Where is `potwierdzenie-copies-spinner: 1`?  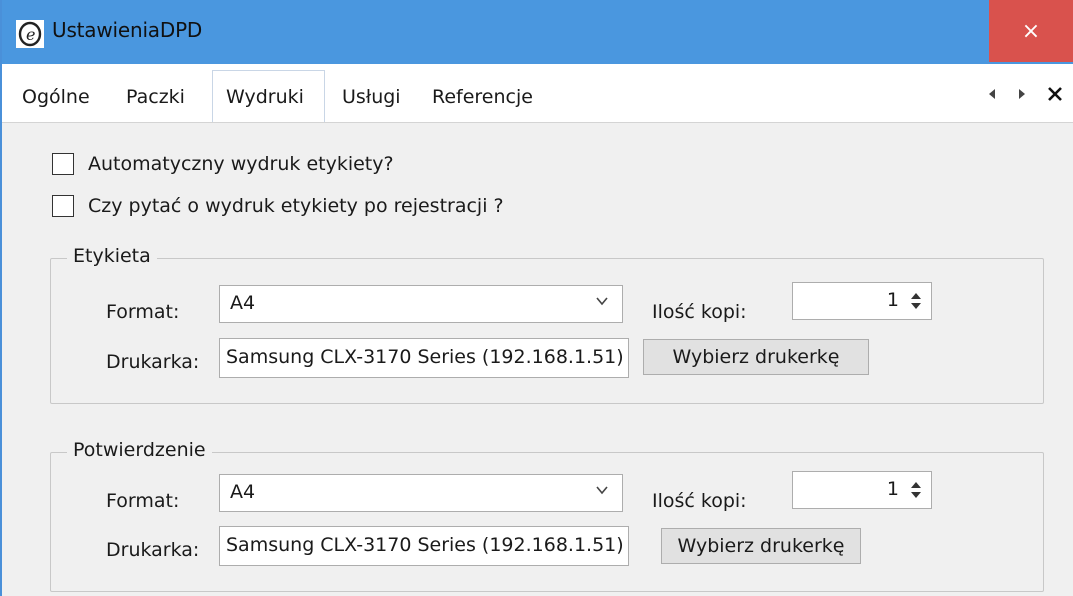
potwierdzenie-copies-spinner: 1 is located at coordinates (862, 490).